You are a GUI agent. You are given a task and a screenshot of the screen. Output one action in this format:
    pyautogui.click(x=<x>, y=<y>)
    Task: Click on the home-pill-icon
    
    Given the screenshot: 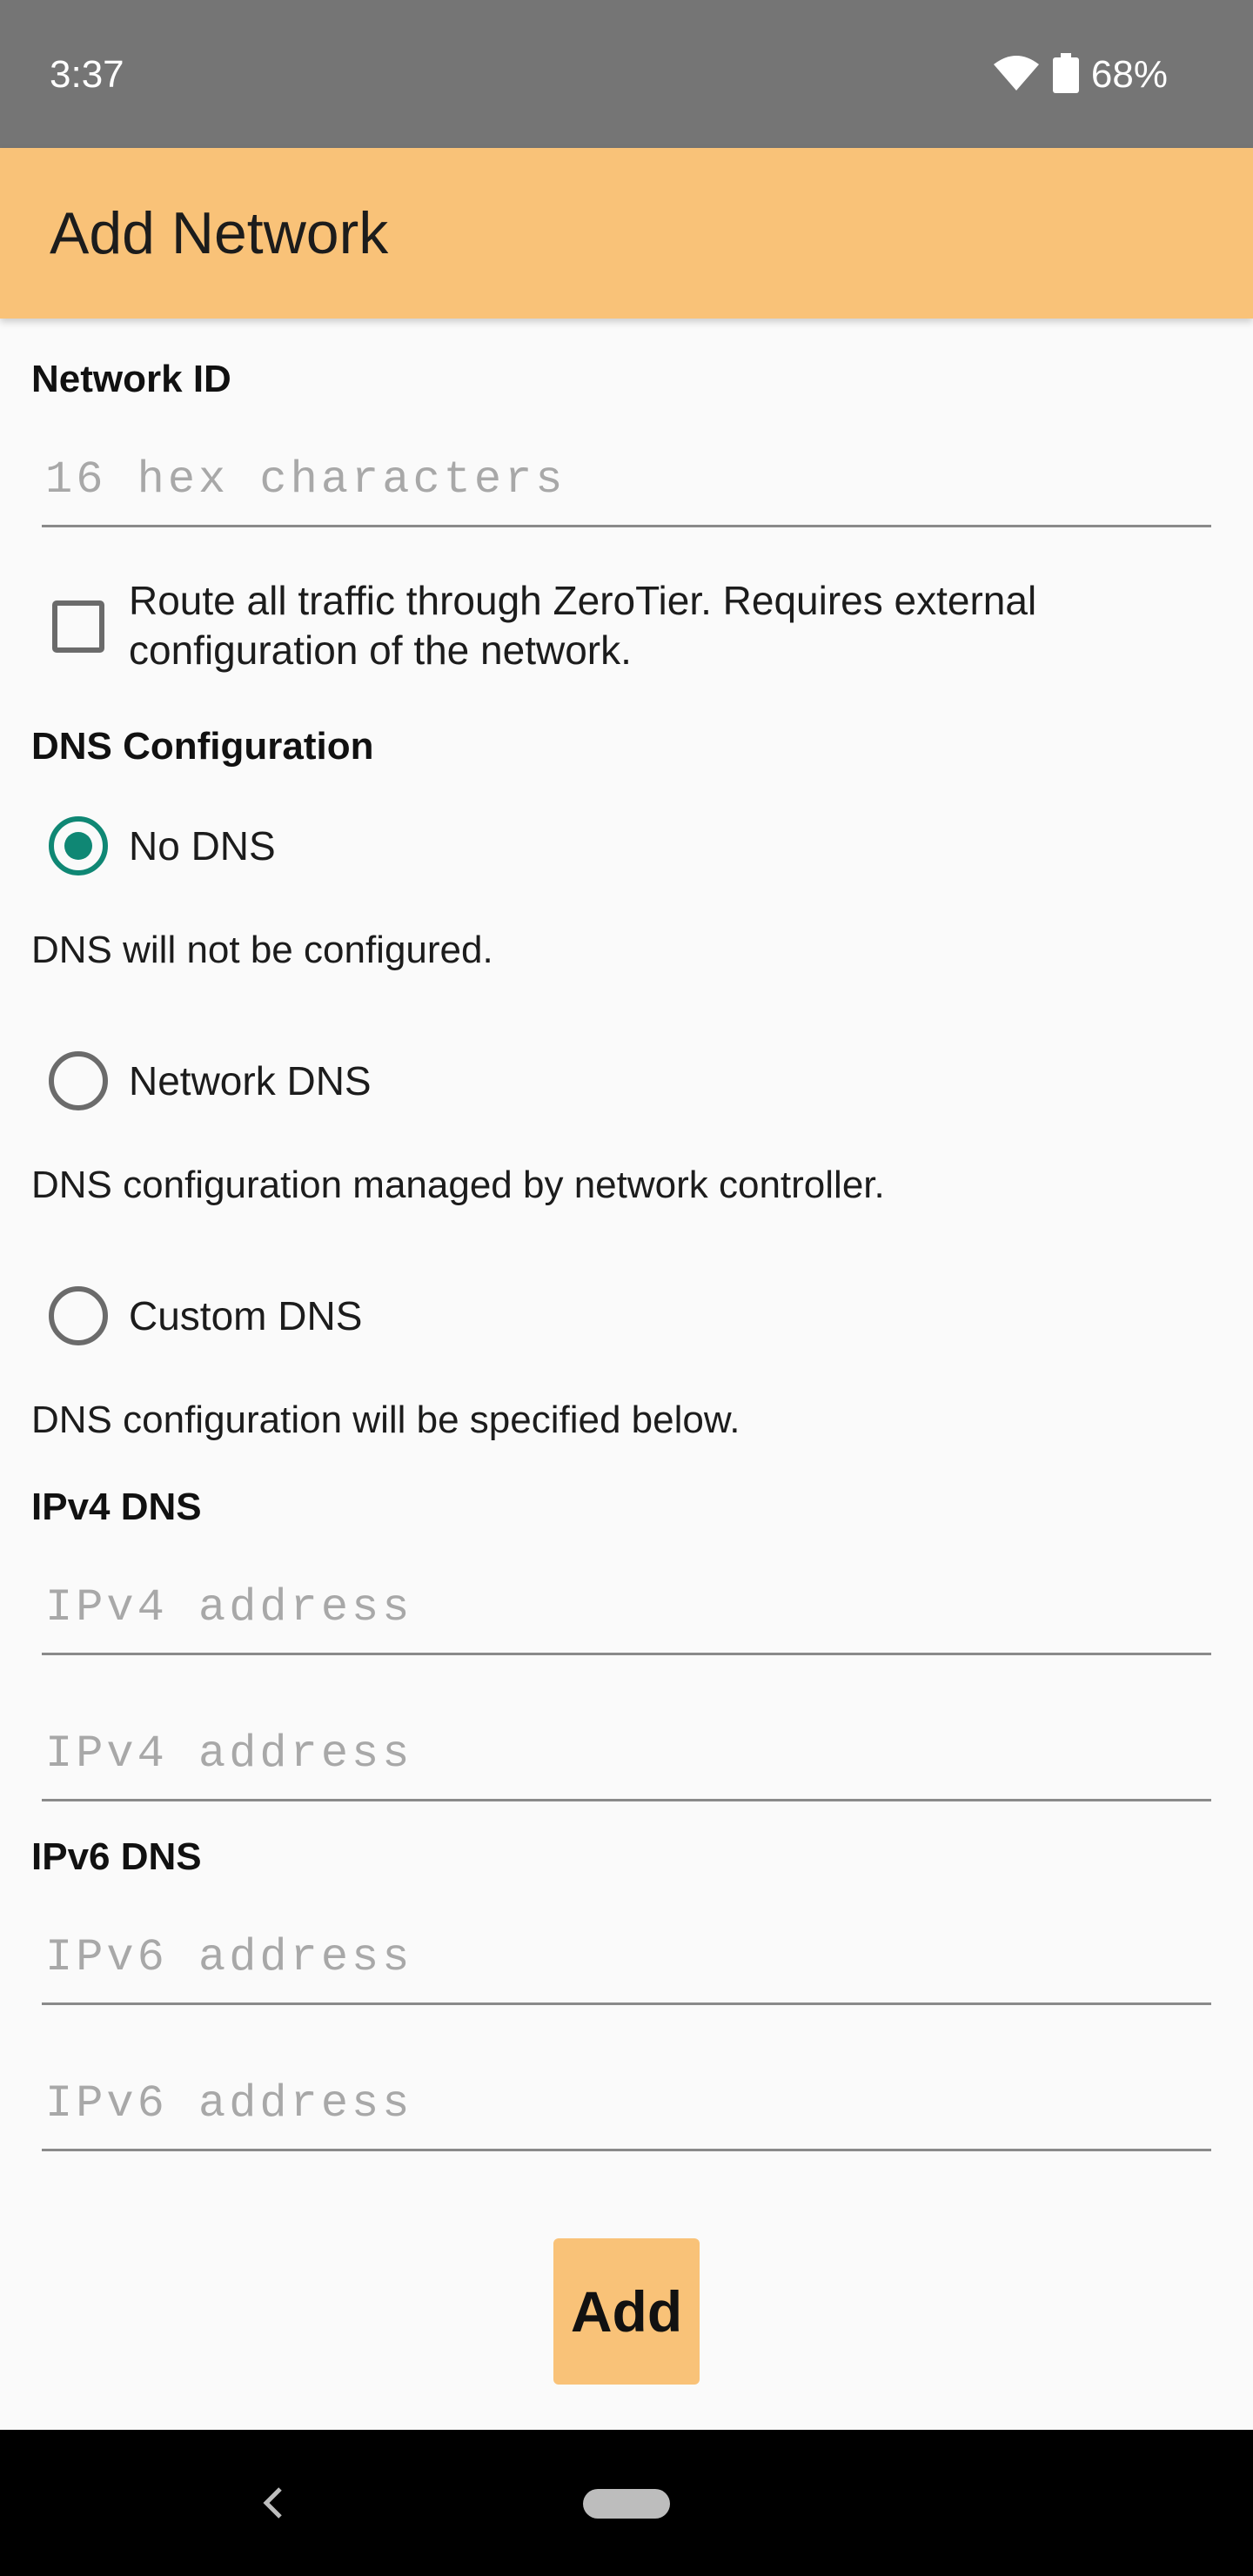 What is the action you would take?
    pyautogui.click(x=626, y=2504)
    